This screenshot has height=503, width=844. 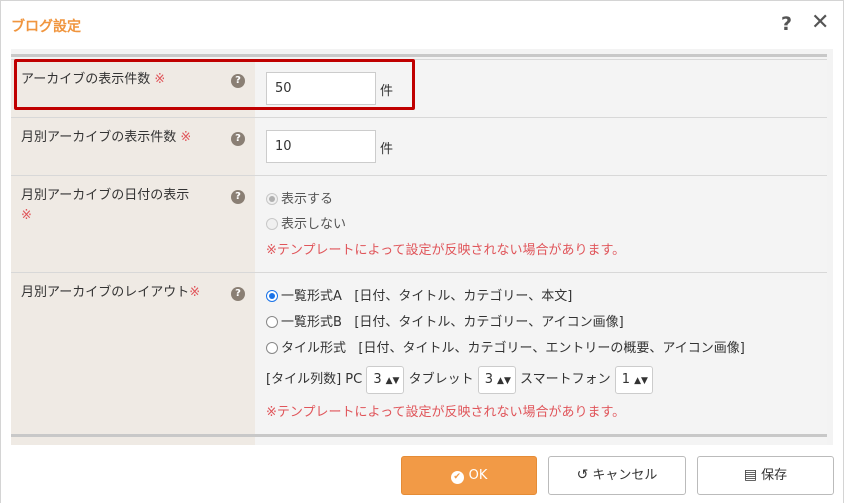 I want to click on date-hide-option: 表示しない, so click(x=306, y=225).